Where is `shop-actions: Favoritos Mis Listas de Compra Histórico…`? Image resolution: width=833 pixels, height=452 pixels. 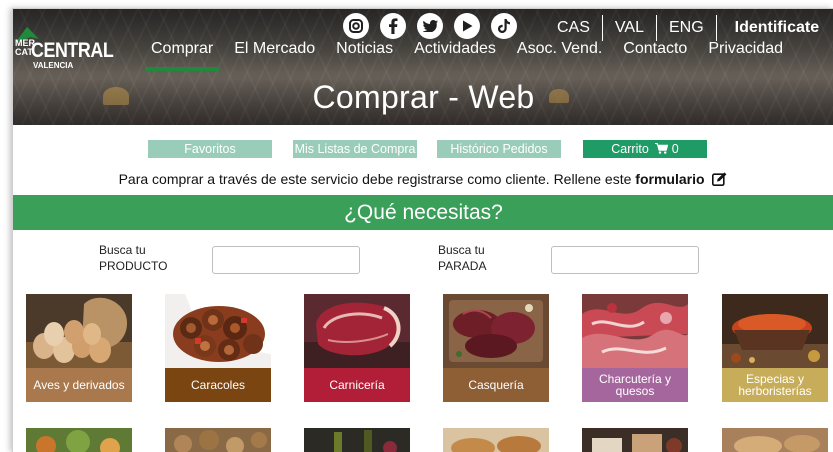 shop-actions: Favoritos Mis Listas de Compra Histórico… is located at coordinates (423, 150).